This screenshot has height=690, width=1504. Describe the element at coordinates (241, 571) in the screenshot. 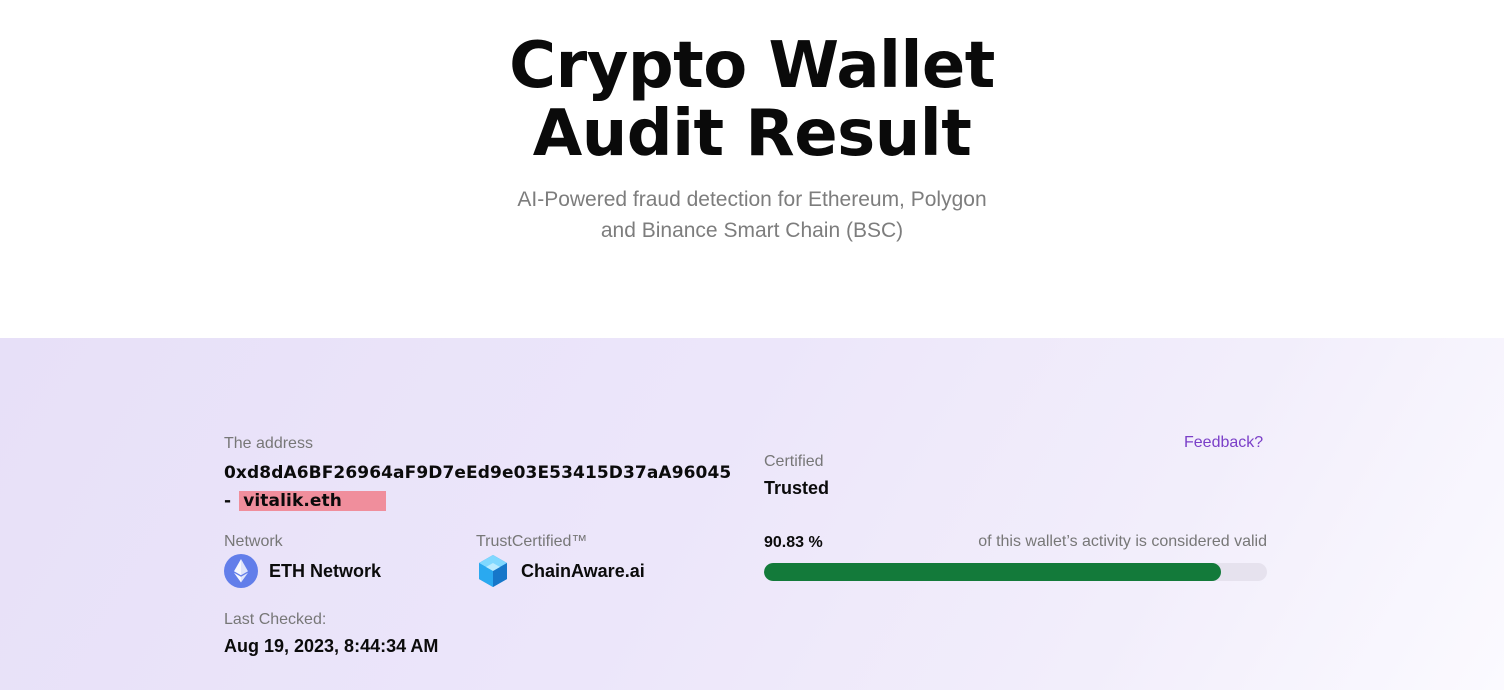

I see `ethereum-icon` at that location.